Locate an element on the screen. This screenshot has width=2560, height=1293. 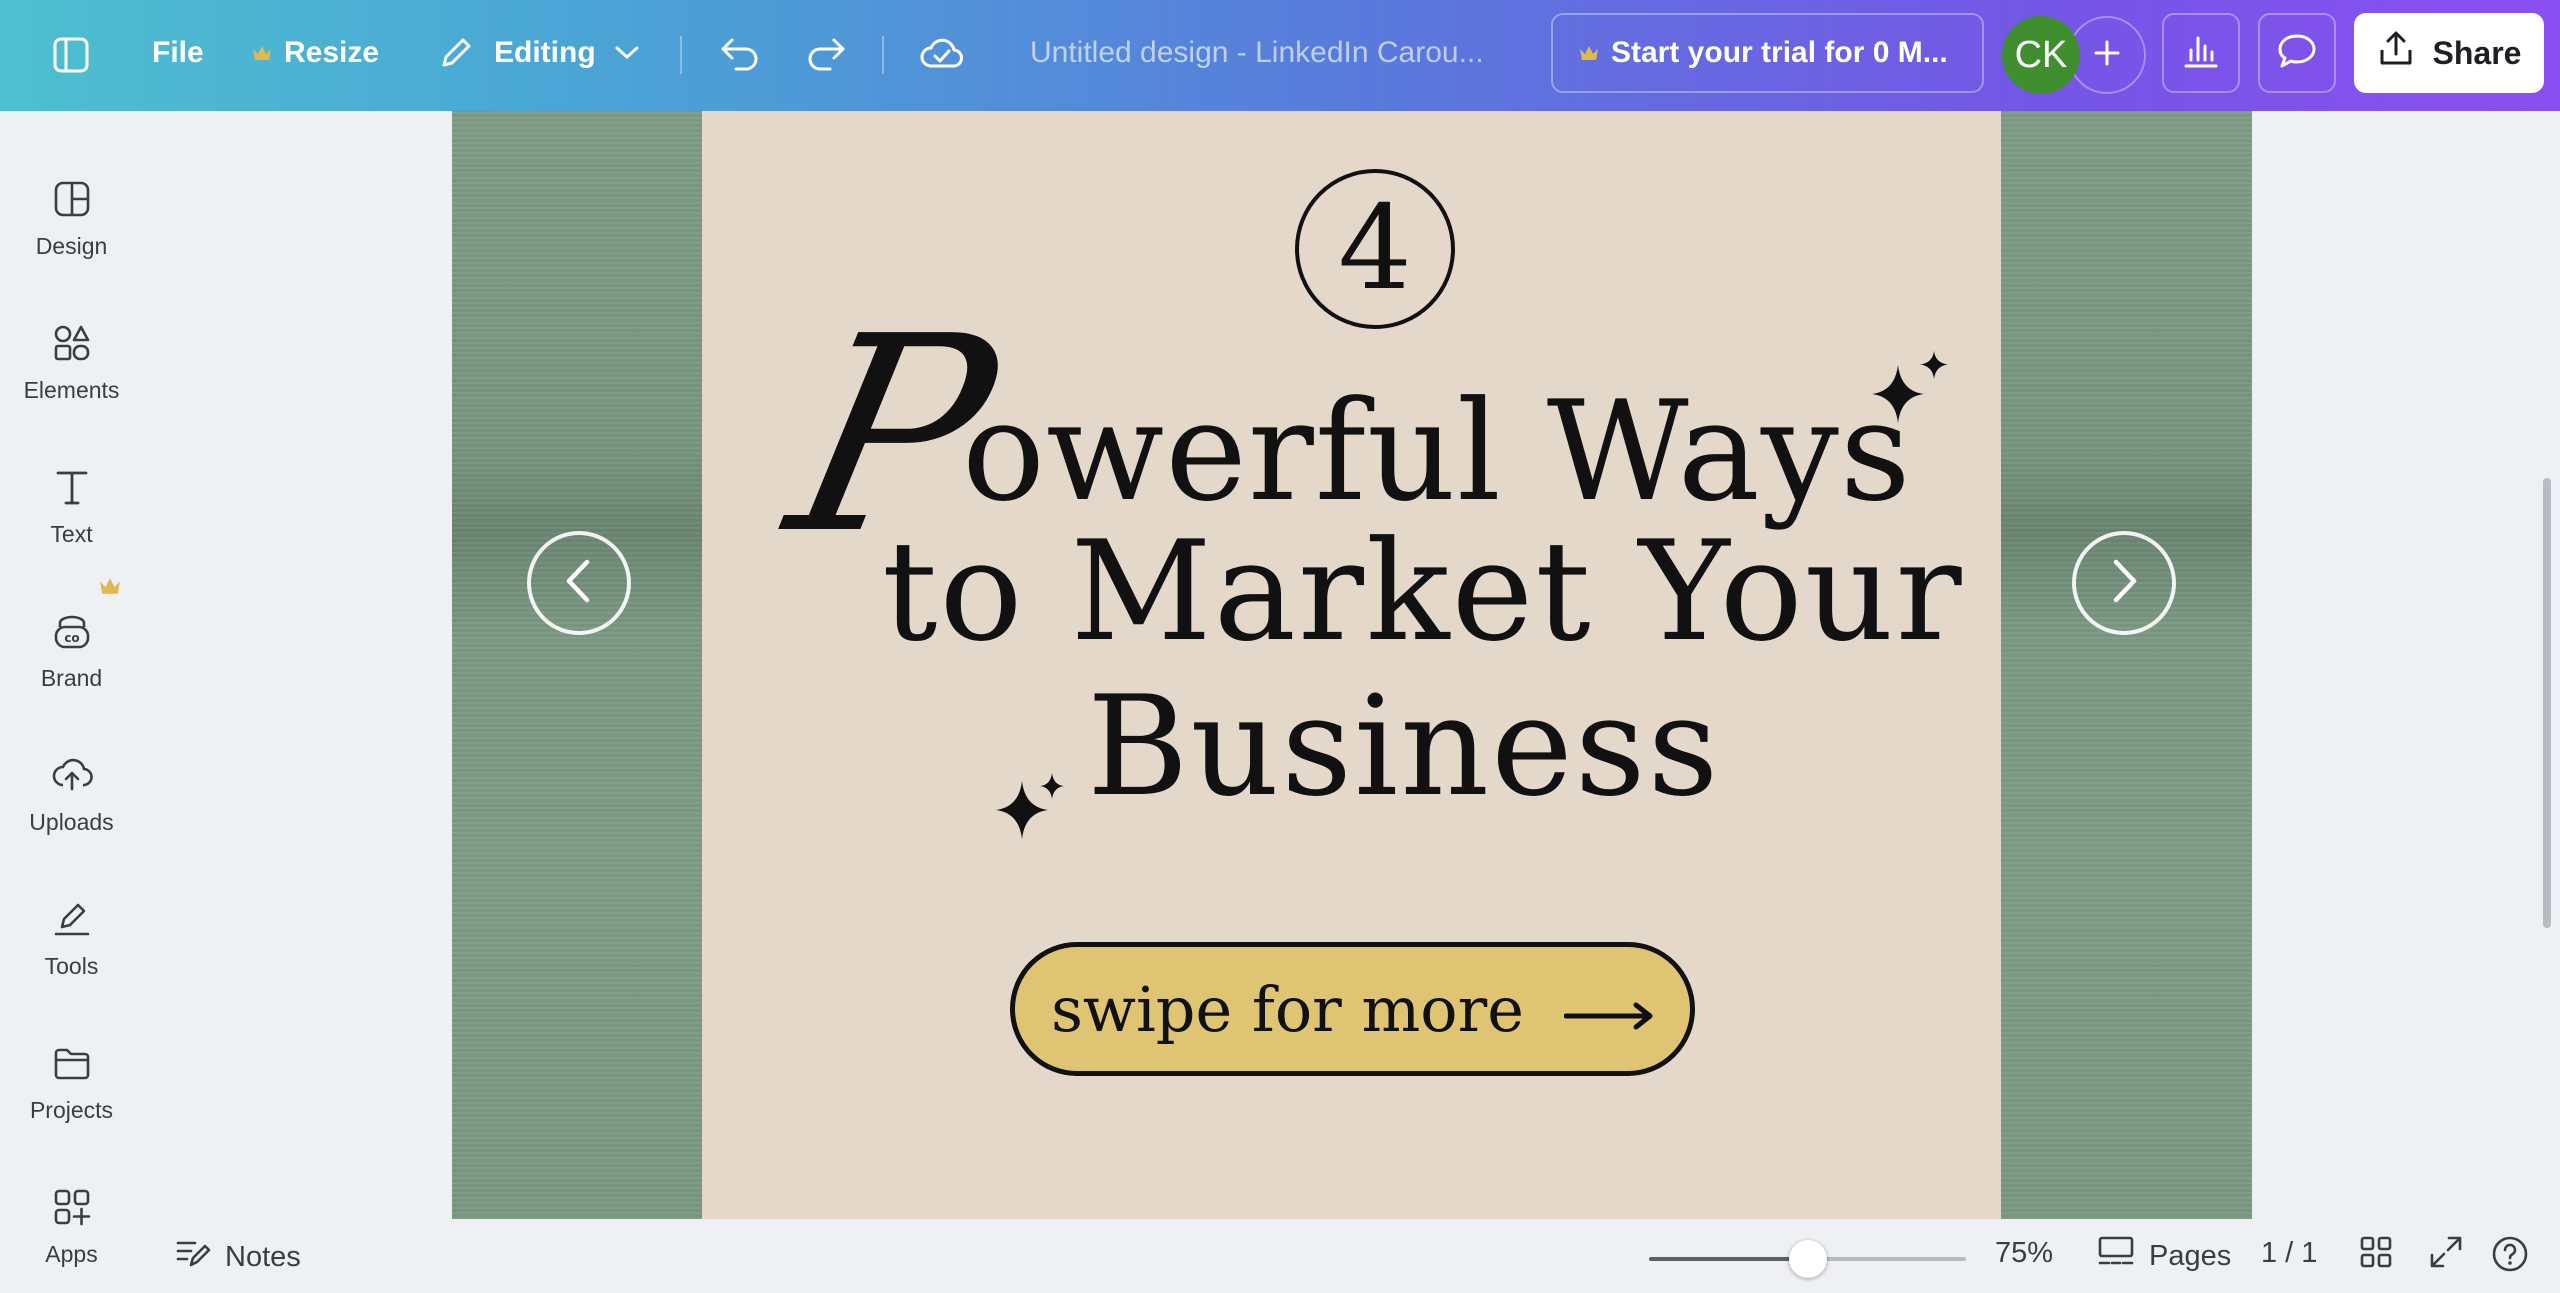
notes-icon is located at coordinates (193, 1257).